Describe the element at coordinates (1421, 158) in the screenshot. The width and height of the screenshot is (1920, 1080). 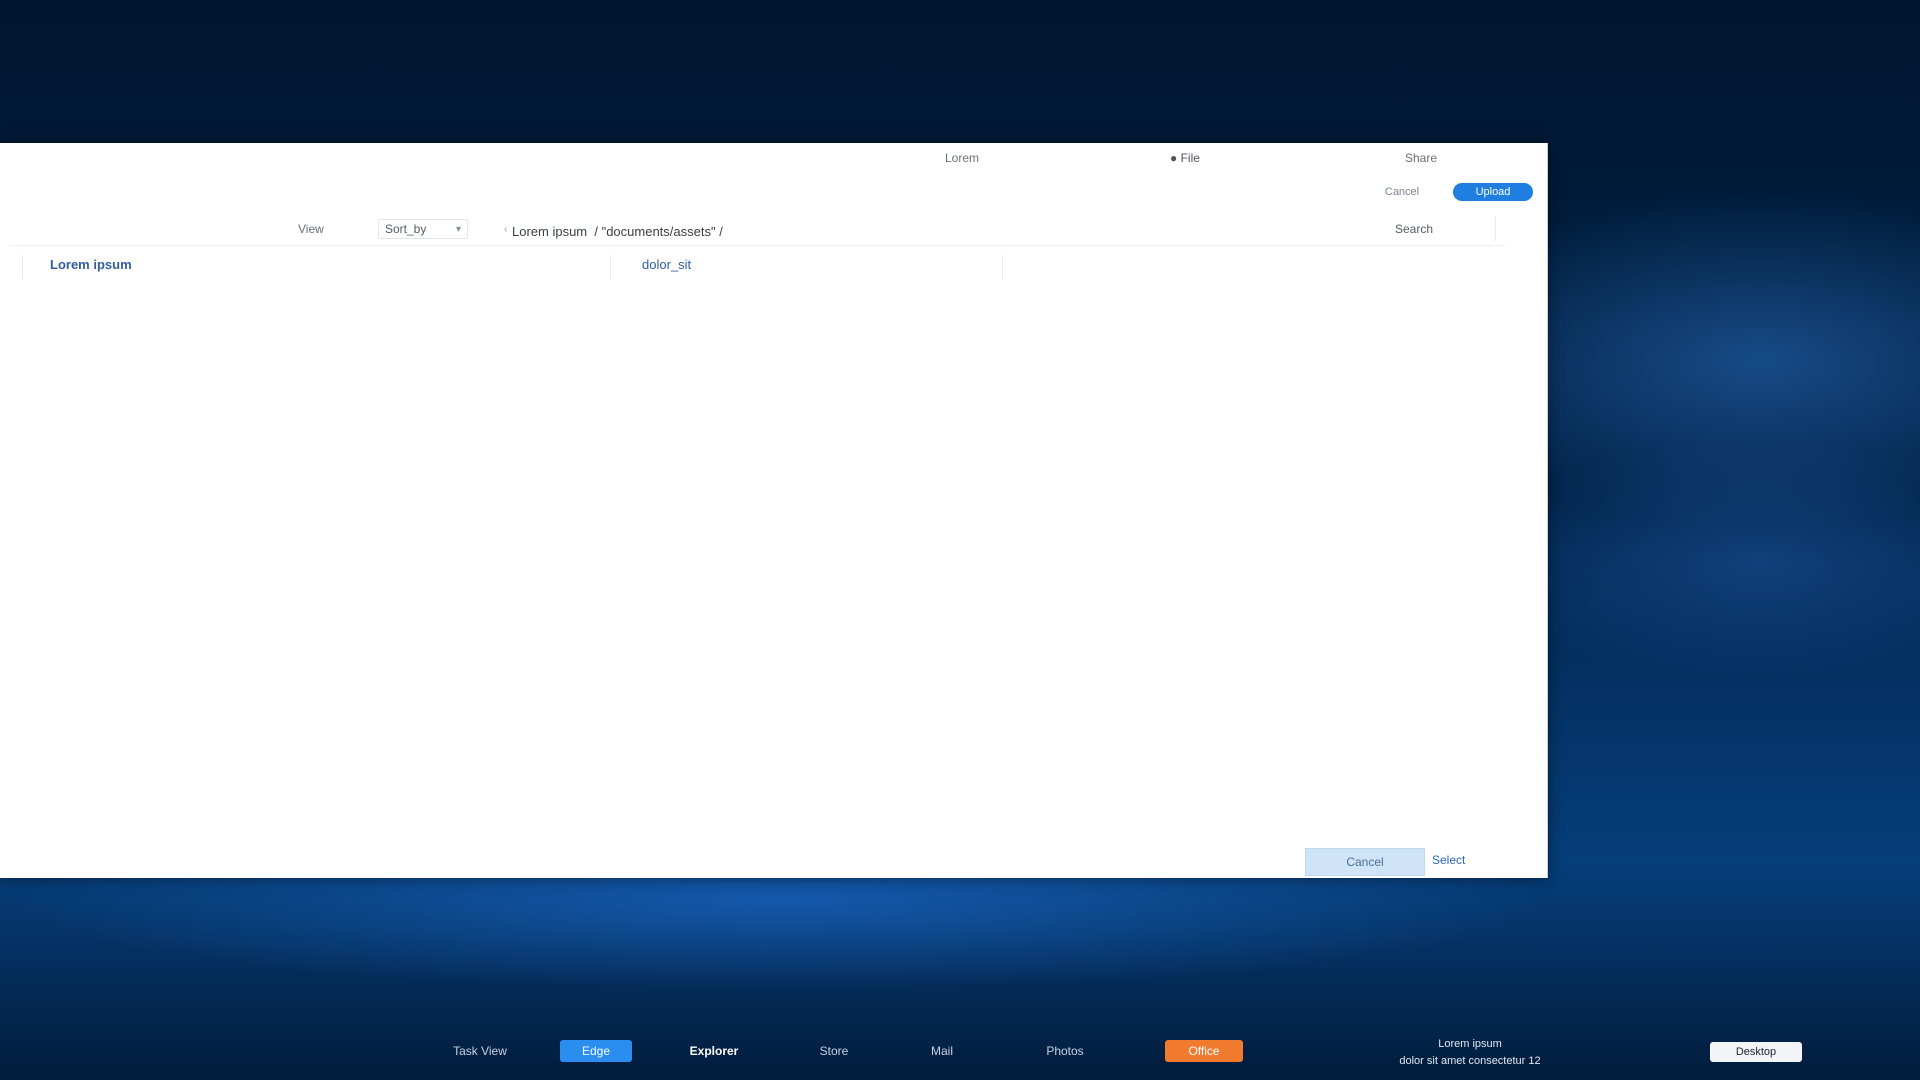
I see `titlebar-item-share: Share` at that location.